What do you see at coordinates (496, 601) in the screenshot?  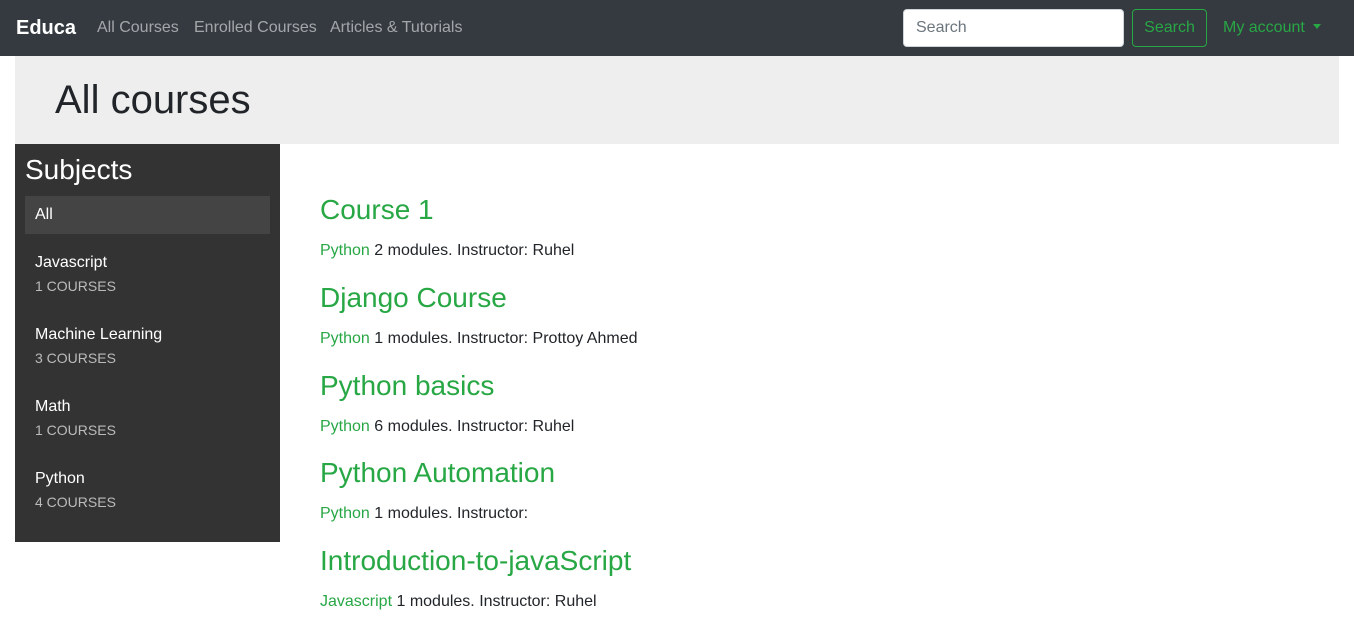 I see `course-details: 1 modules. Instructor: Ruhel` at bounding box center [496, 601].